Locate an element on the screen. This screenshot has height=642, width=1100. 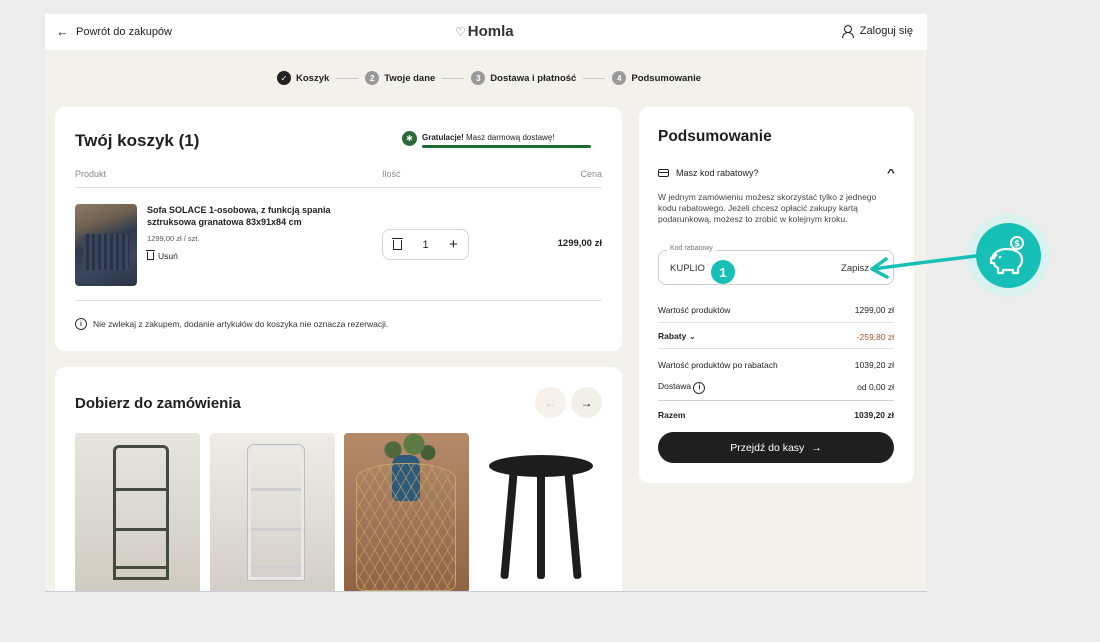
check-icon: ✓ is located at coordinates (284, 78).